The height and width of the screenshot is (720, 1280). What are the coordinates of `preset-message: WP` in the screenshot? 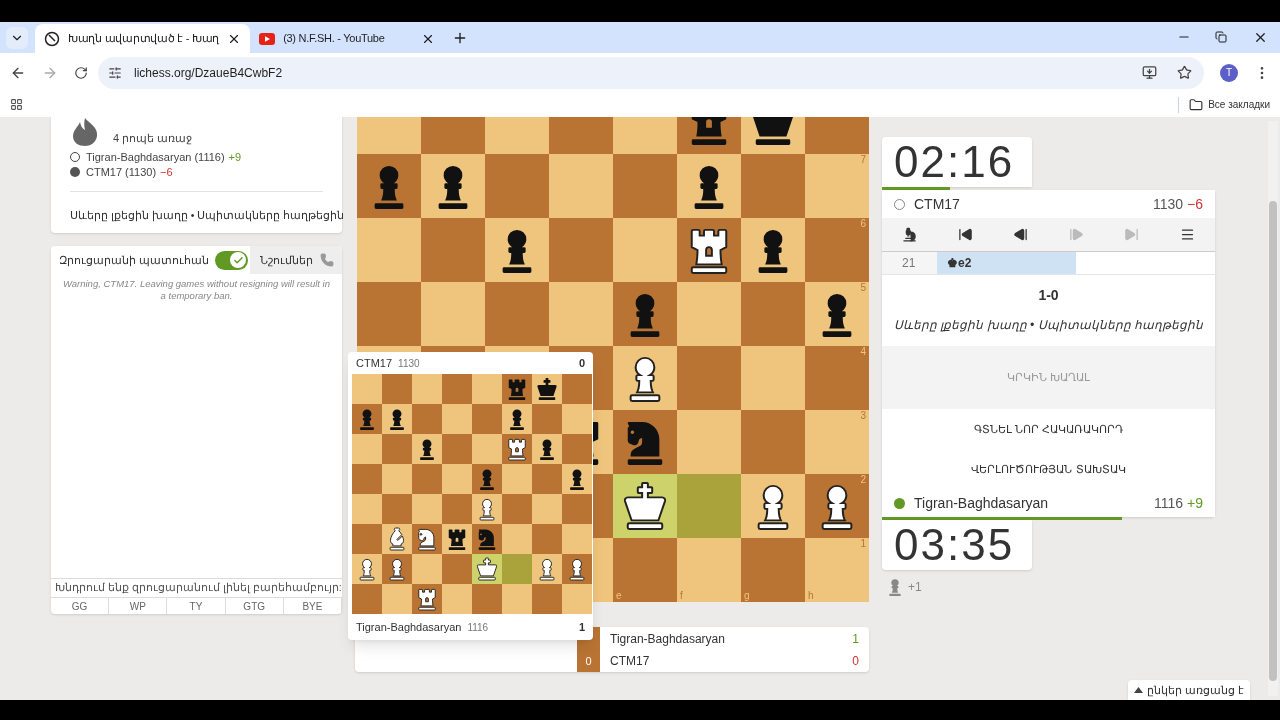 It's located at (138, 606).